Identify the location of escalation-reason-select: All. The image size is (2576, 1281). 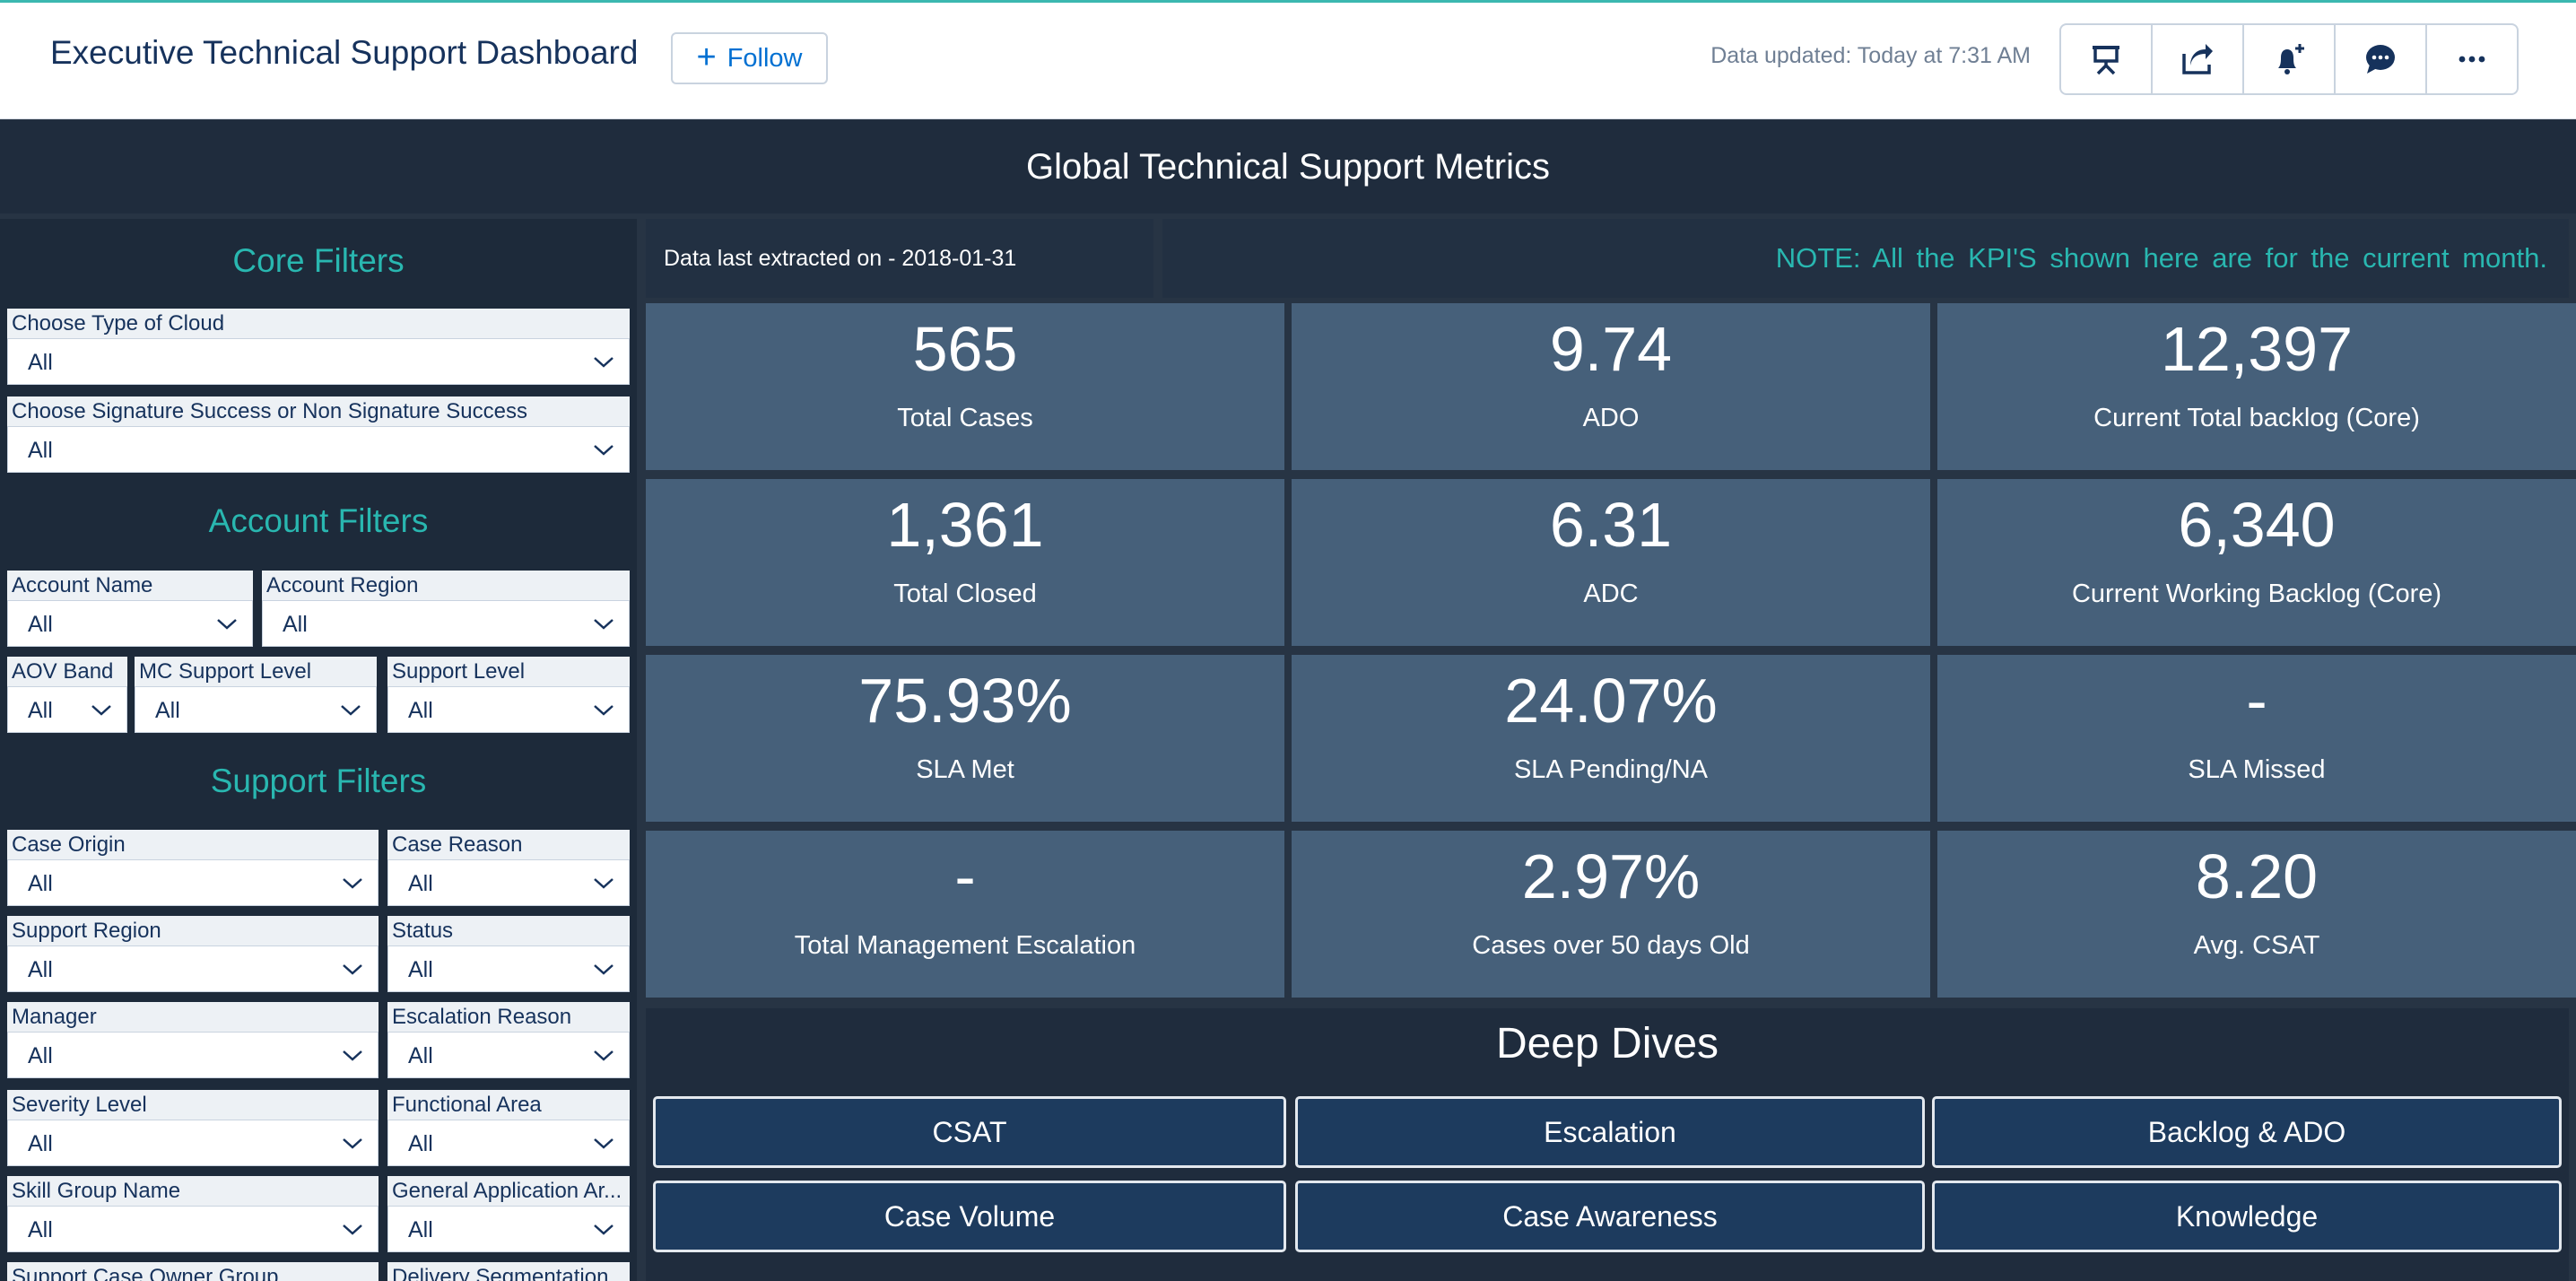
(508, 1055).